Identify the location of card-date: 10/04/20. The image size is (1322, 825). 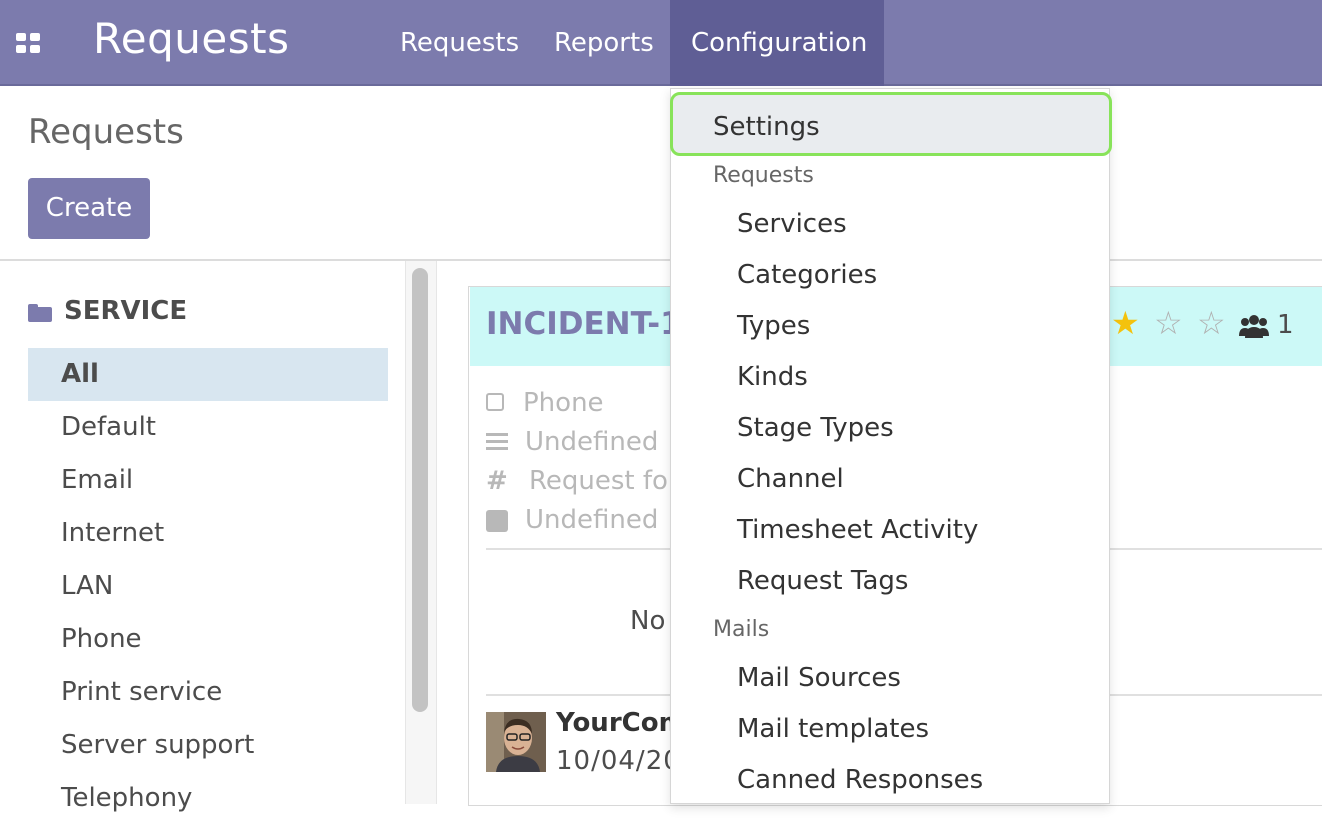
(618, 761).